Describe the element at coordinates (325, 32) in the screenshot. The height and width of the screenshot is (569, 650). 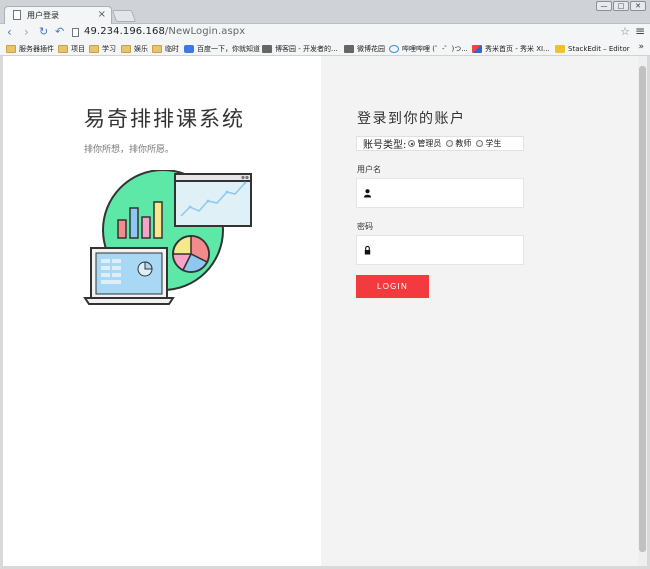
I see `browser-toolbar: ‹ › ↻ ↶ 49.234.196.168/NewLogin.aspx ☆ ≡` at that location.